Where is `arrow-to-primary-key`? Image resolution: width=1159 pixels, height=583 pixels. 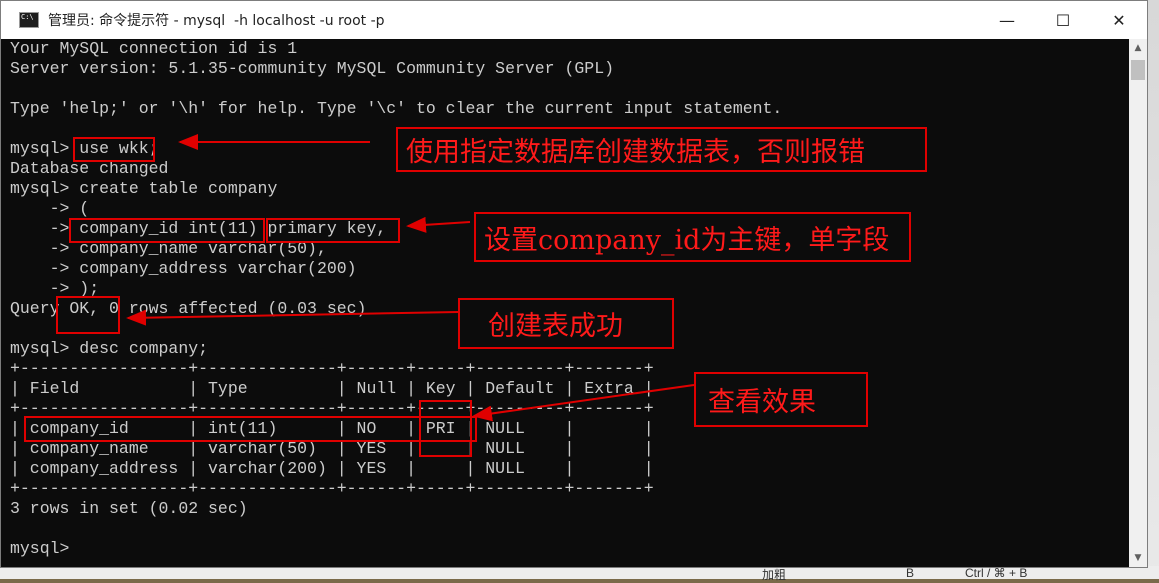 arrow-to-primary-key is located at coordinates (438, 224).